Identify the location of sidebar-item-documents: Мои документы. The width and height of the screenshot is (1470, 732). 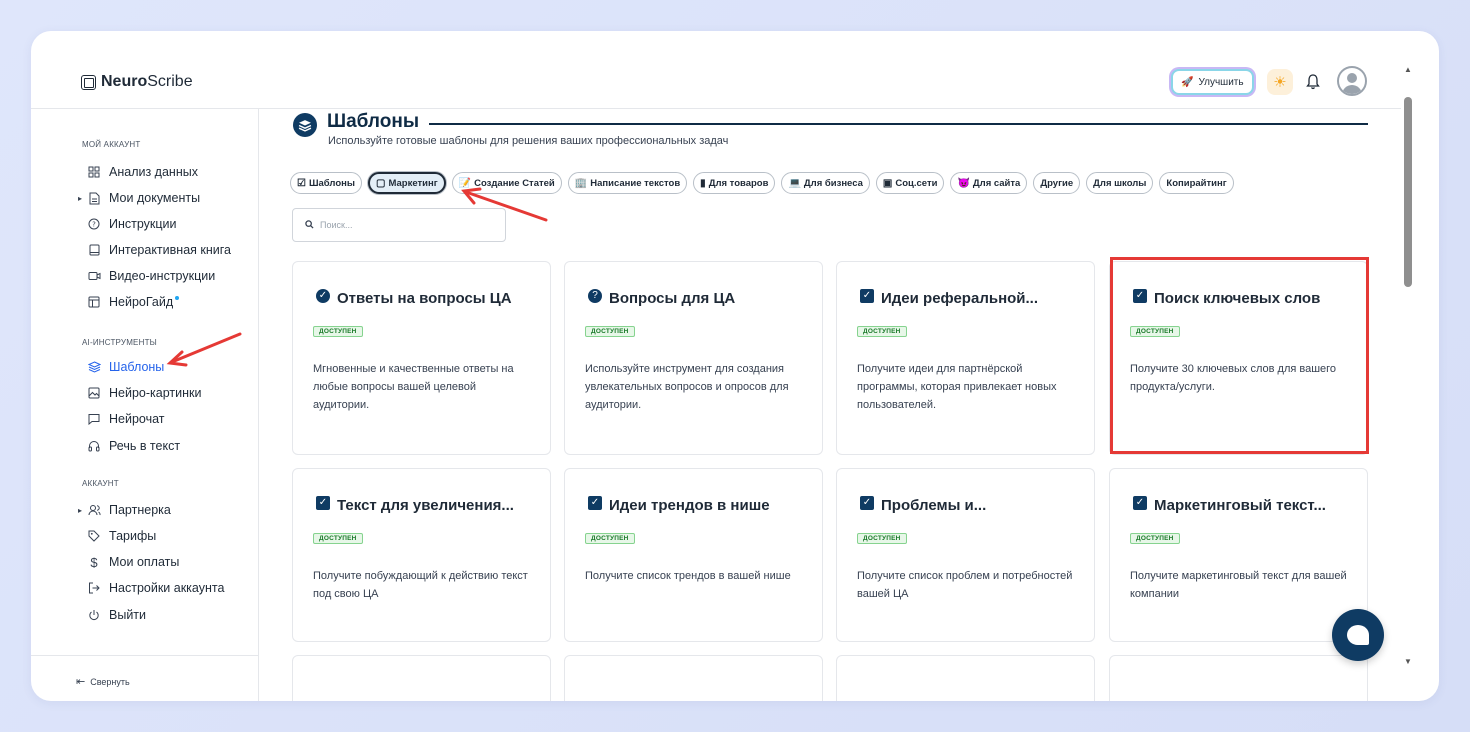
(139, 198).